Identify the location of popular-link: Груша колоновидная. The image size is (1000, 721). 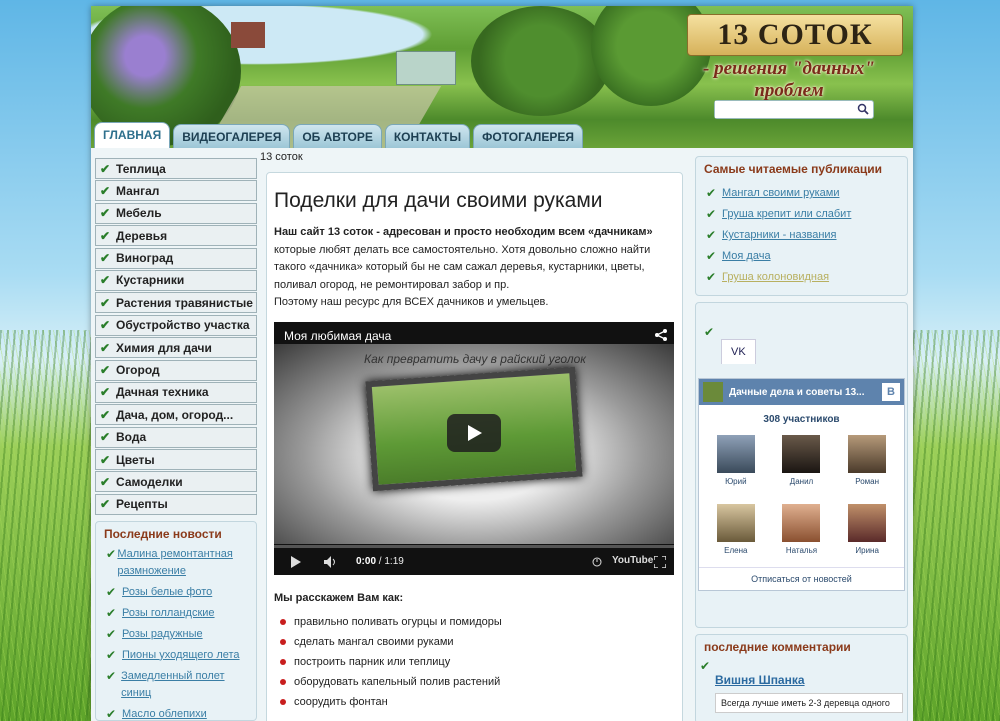
(775, 277).